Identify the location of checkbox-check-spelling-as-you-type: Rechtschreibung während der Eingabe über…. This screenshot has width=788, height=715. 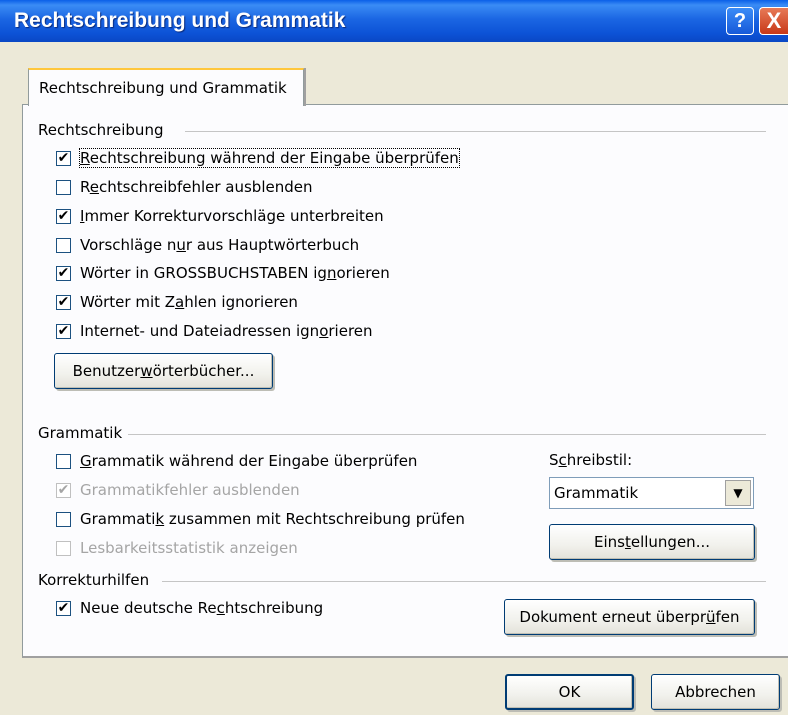
(258, 158).